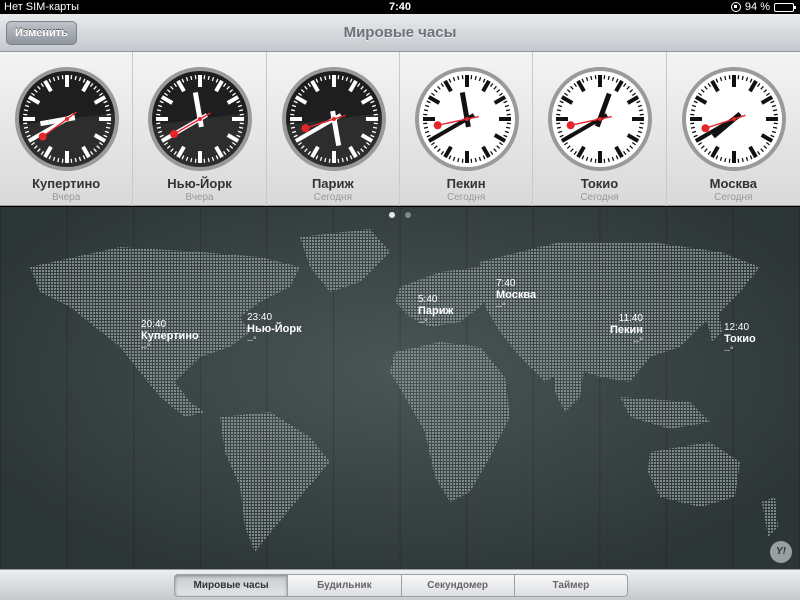  What do you see at coordinates (200, 129) in the screenshot?
I see `clock-cell: Нью-Йорк Вчера` at bounding box center [200, 129].